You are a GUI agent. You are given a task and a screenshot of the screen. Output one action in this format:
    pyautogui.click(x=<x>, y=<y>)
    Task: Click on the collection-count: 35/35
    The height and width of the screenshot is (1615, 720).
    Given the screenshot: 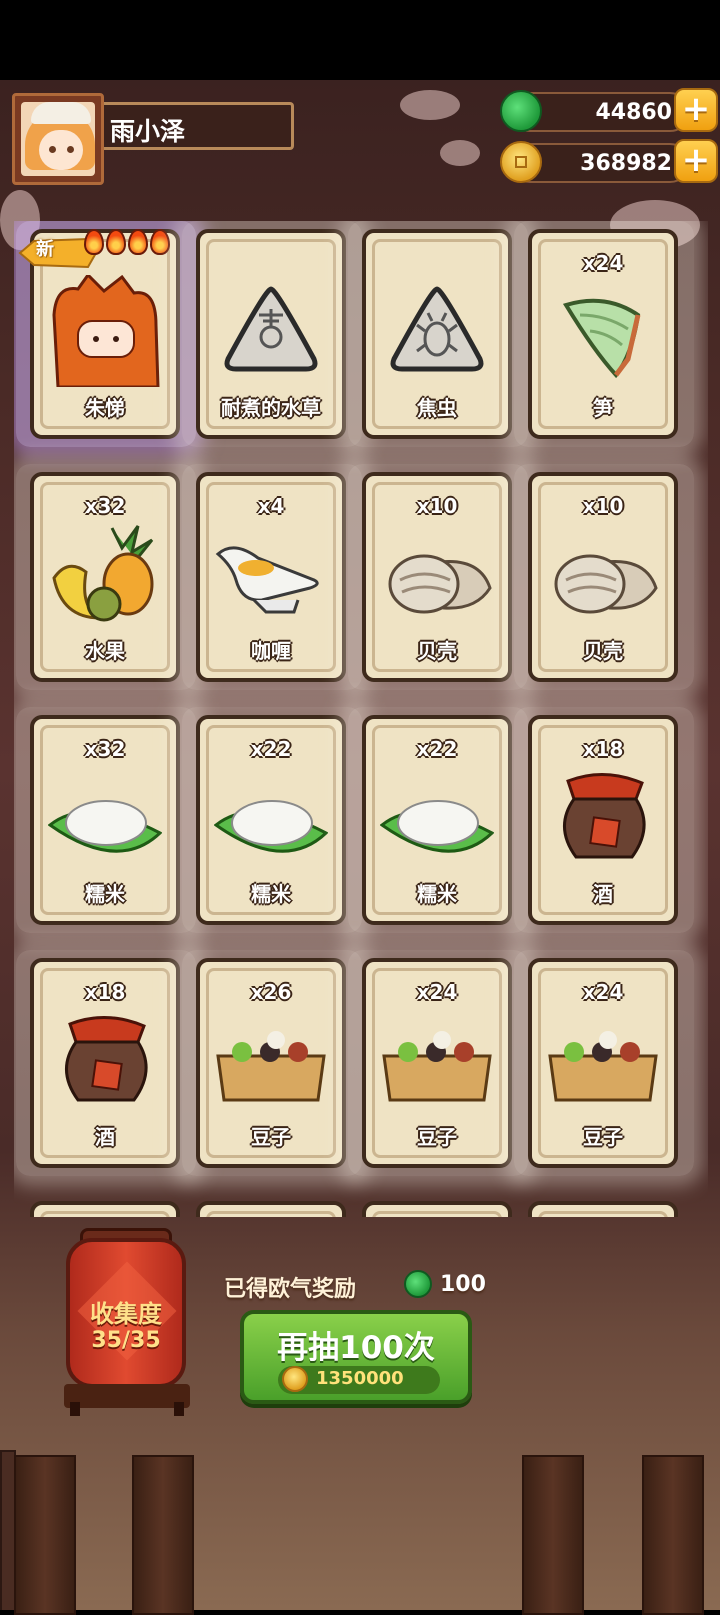 What is the action you would take?
    pyautogui.click(x=126, y=1340)
    